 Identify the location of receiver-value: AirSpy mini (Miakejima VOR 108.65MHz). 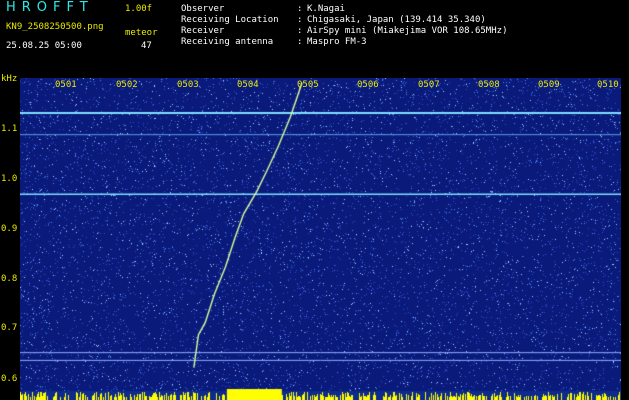
(407, 31).